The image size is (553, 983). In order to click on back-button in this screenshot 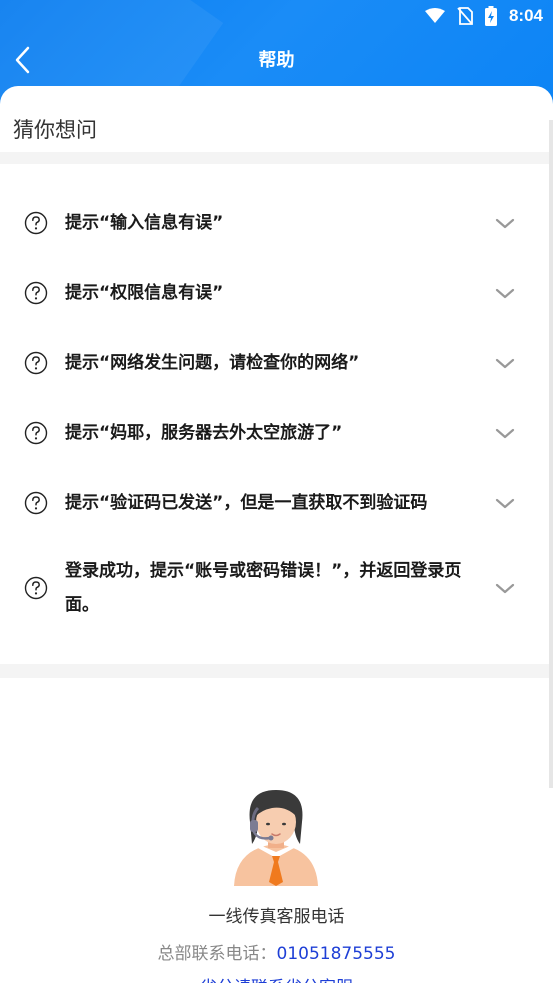, I will do `click(22, 60)`.